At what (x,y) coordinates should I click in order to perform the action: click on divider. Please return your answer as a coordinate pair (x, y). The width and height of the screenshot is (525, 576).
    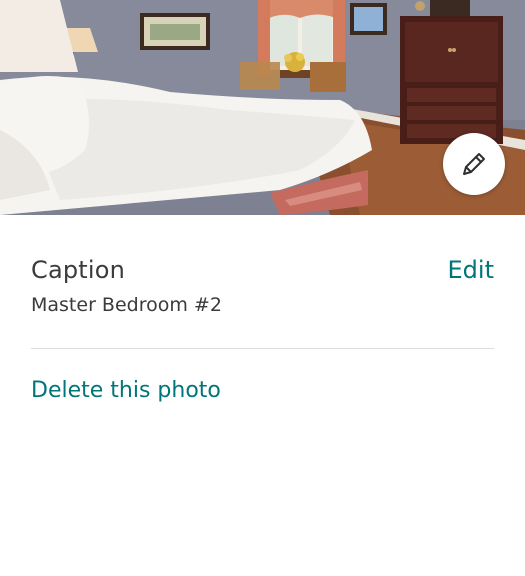
    Looking at the image, I should click on (262, 348).